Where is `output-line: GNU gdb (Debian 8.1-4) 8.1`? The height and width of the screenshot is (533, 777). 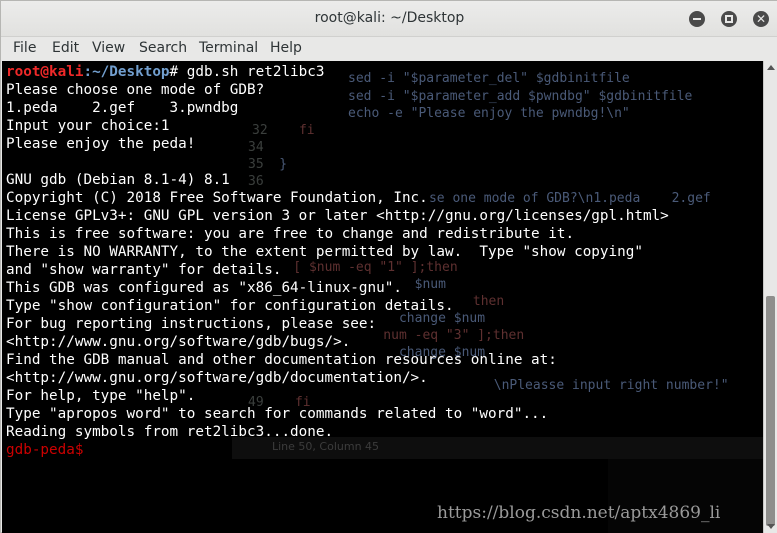 output-line: GNU gdb (Debian 8.1-4) 8.1 is located at coordinates (118, 180).